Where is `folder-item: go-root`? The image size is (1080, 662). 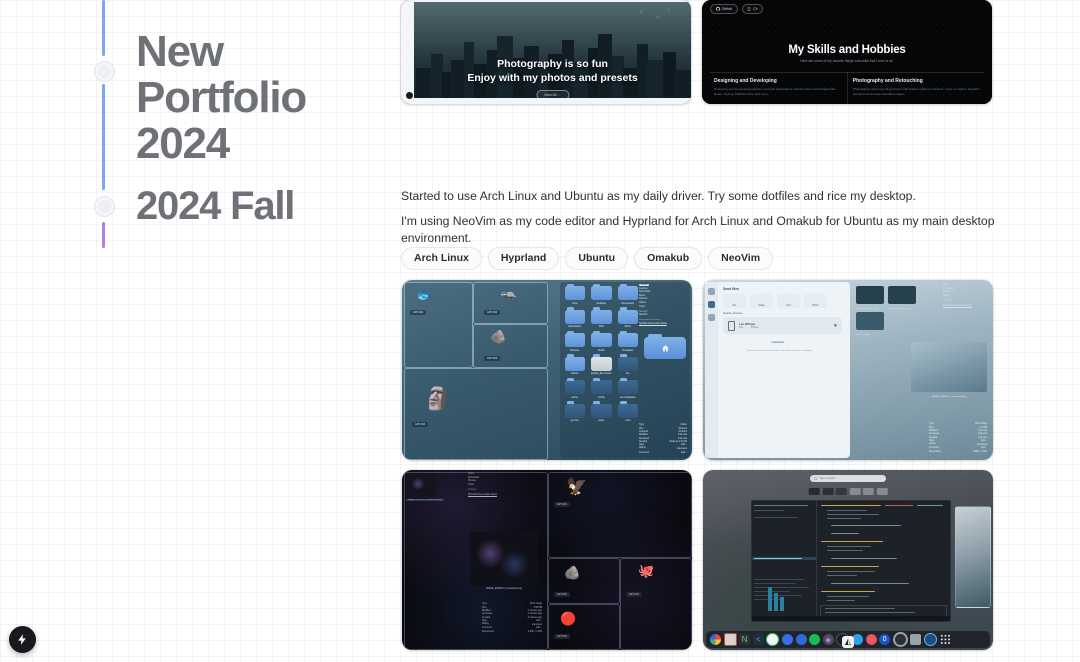
folder-item: go-root is located at coordinates (574, 411).